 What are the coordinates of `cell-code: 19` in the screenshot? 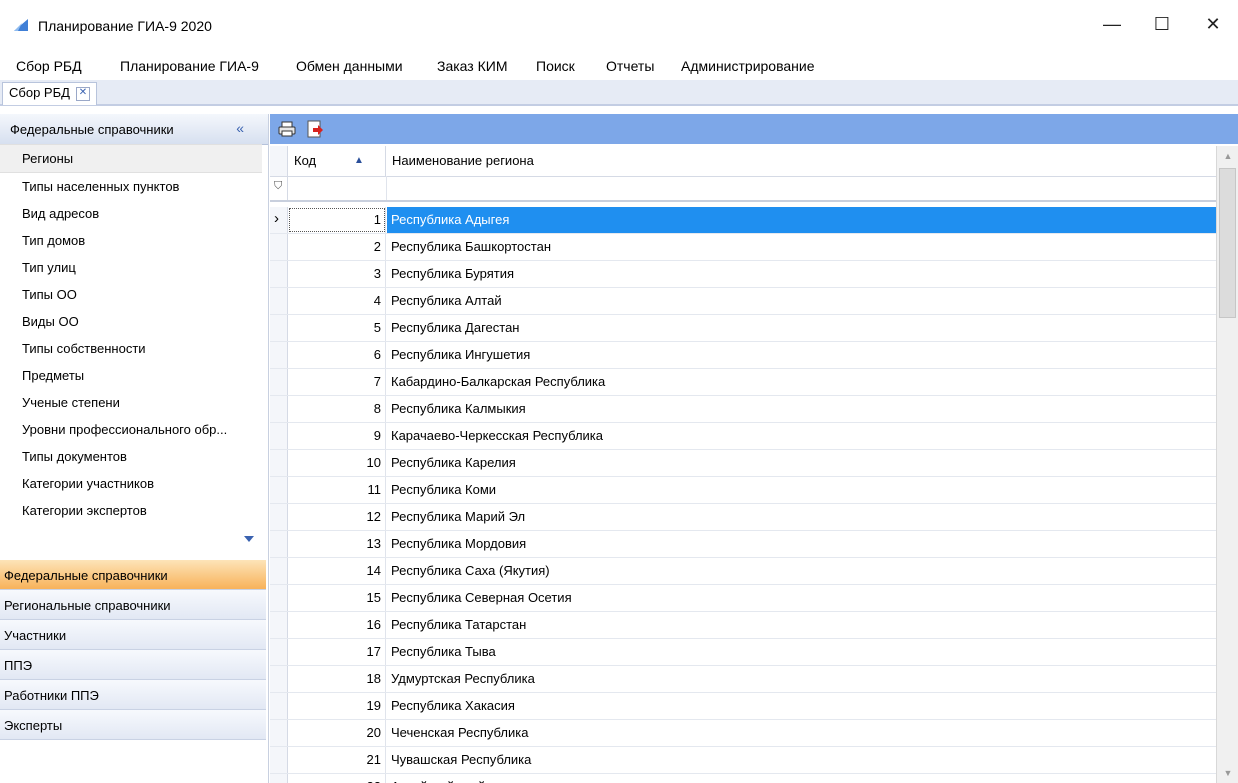 It's located at (337, 706).